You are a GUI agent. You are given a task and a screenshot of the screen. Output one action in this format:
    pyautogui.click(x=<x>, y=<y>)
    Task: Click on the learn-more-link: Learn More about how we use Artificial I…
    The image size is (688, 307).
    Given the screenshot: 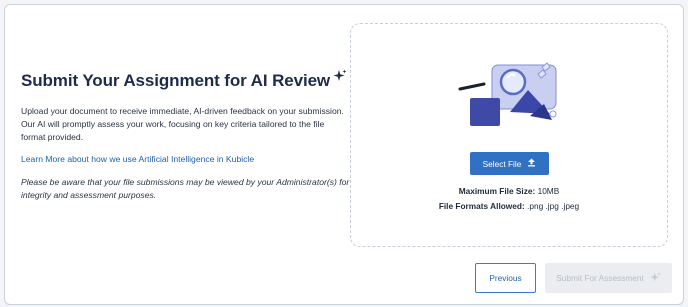 What is the action you would take?
    pyautogui.click(x=137, y=159)
    